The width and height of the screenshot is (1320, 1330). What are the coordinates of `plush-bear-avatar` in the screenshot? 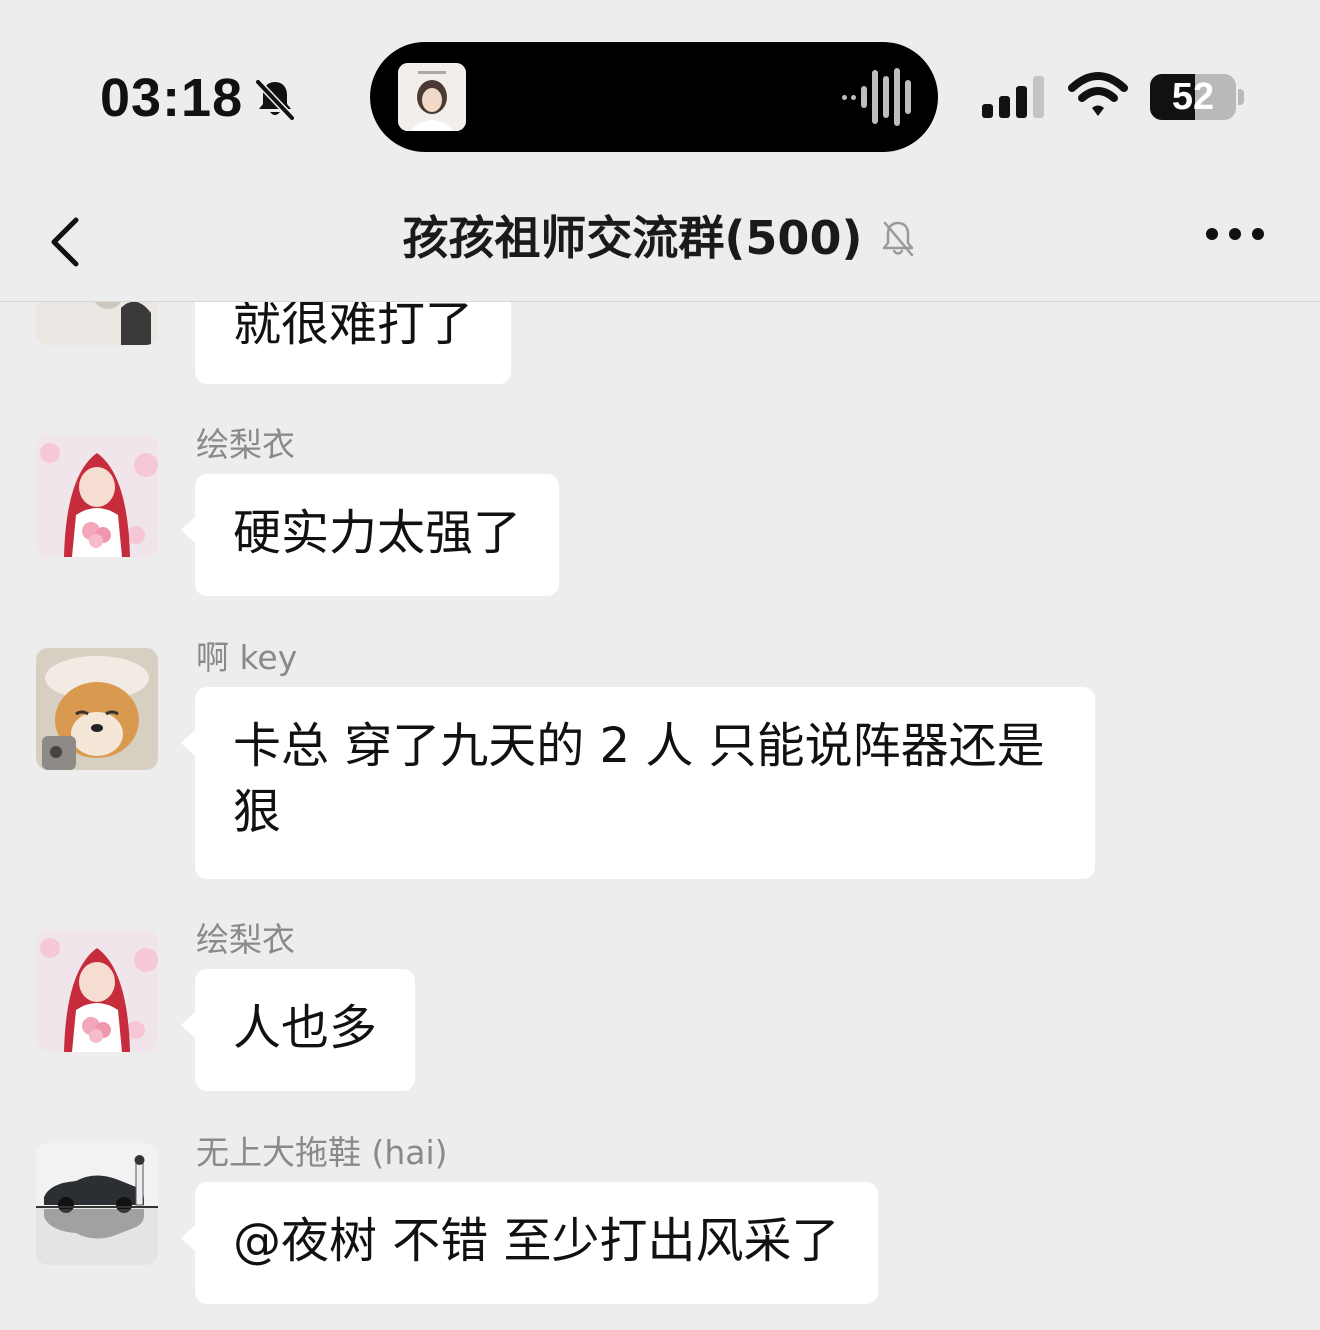 It's located at (97, 323).